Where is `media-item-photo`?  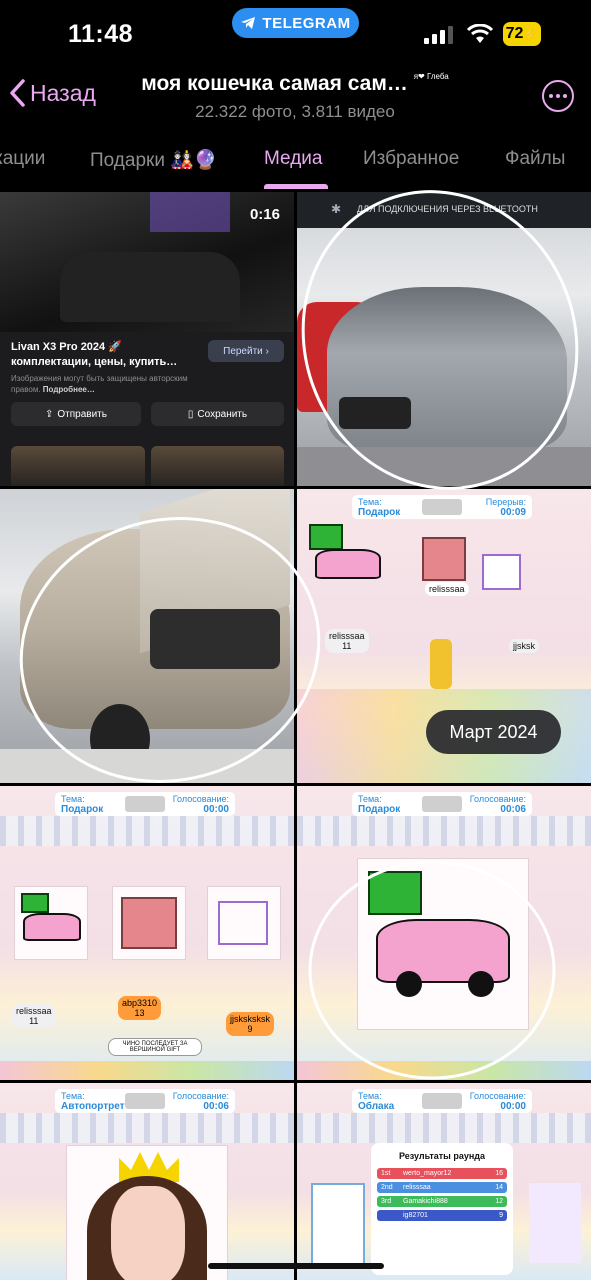 media-item-photo is located at coordinates (147, 636).